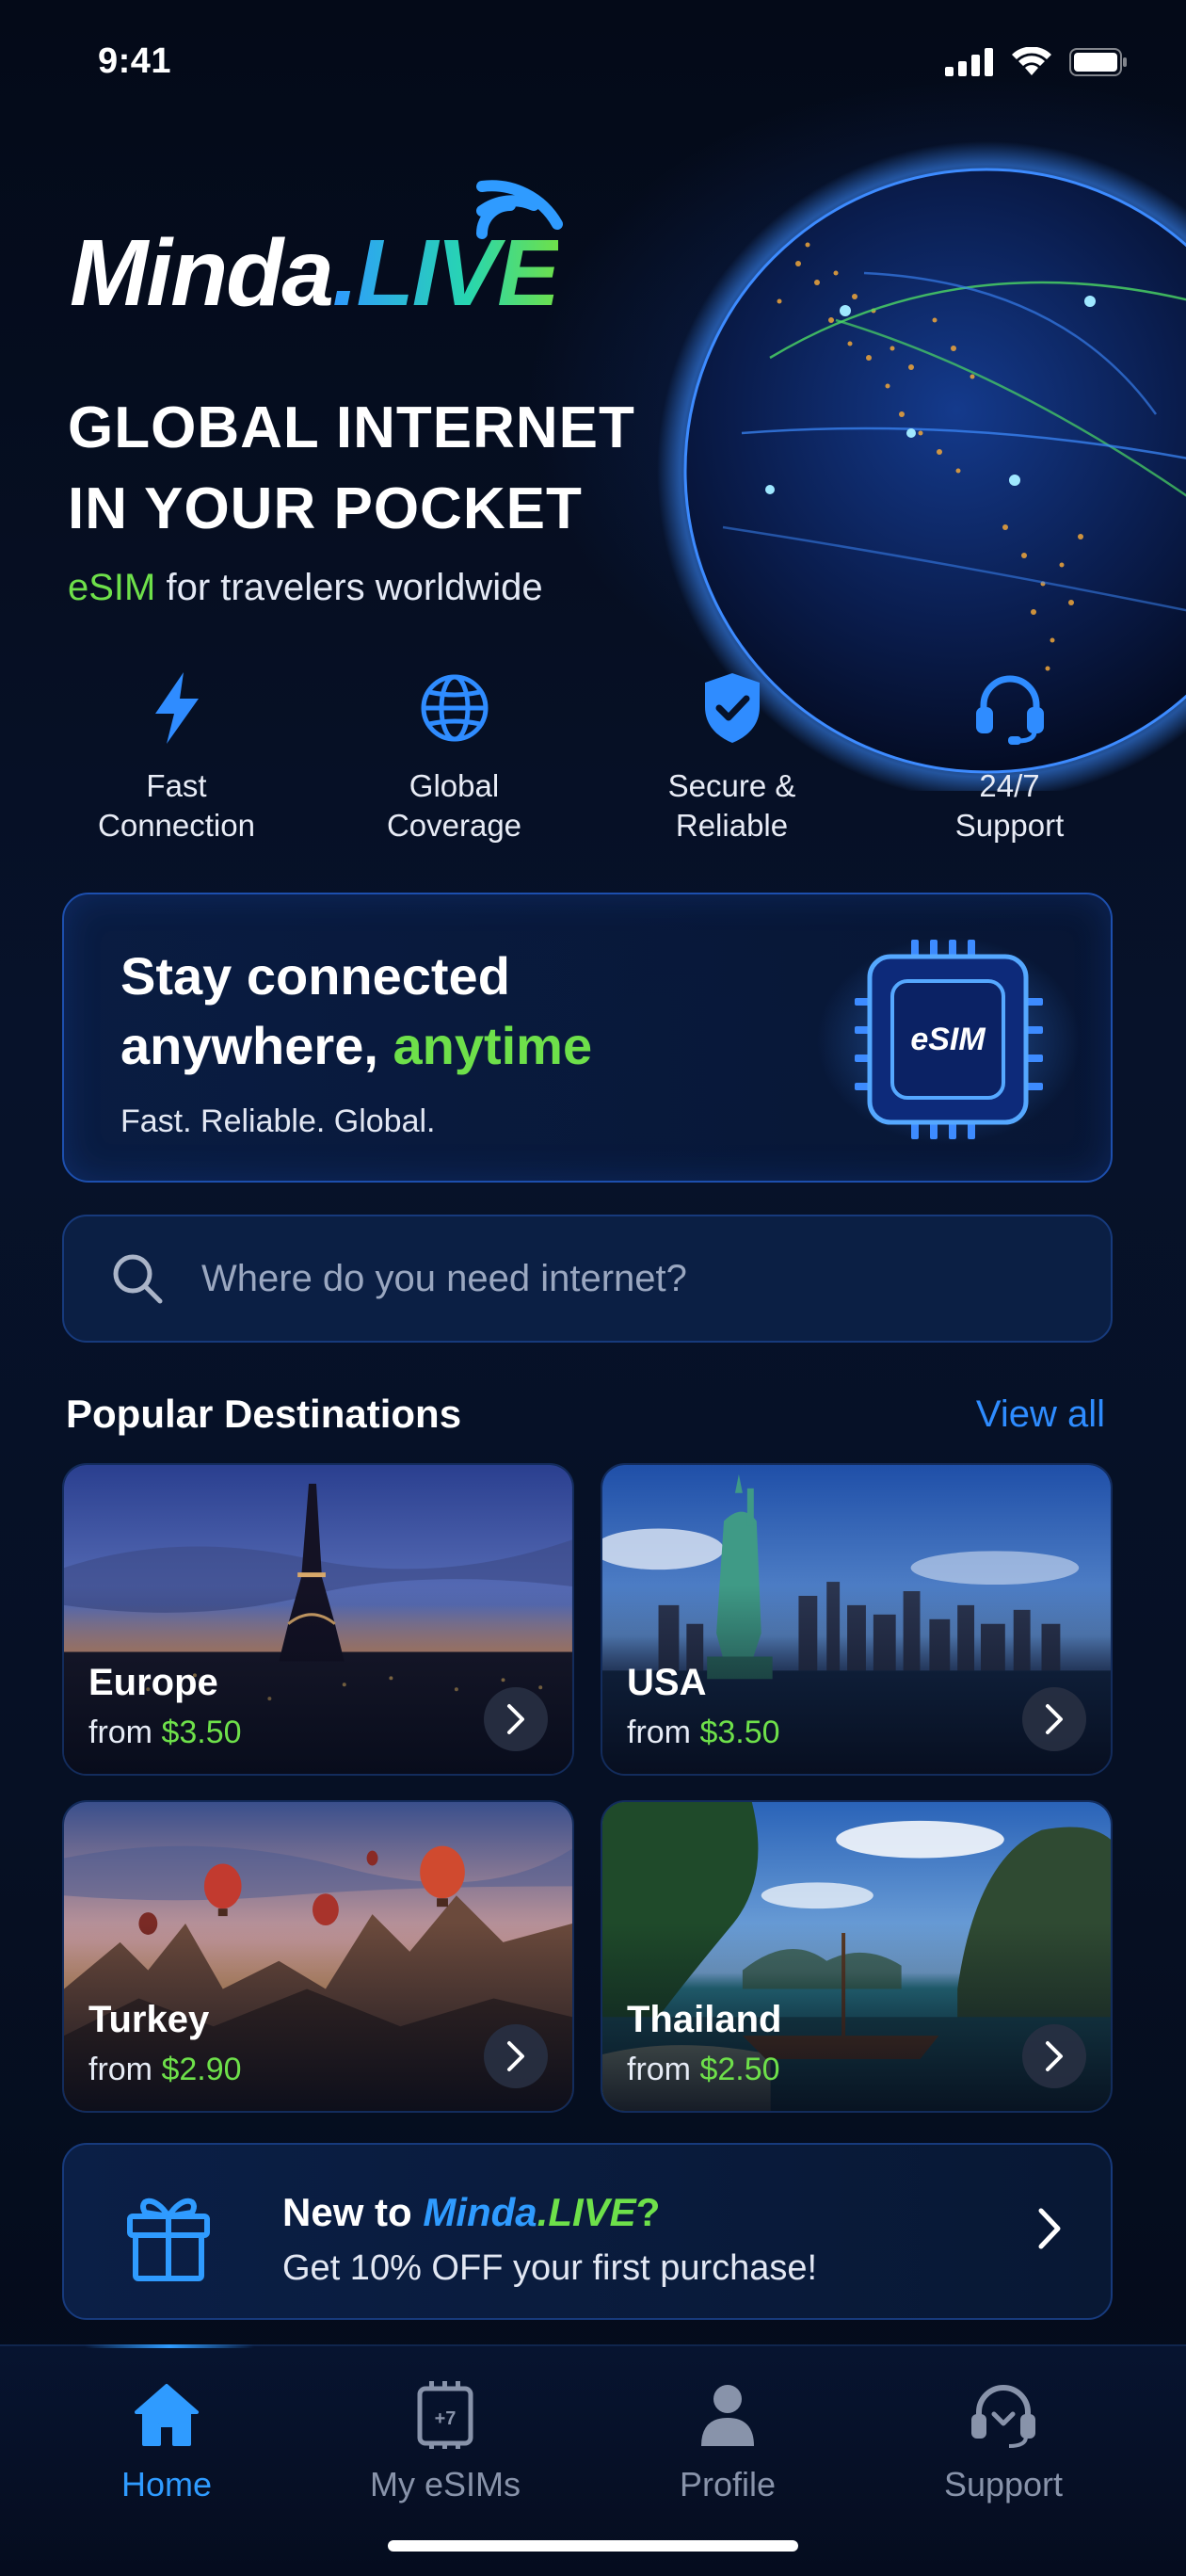 Image resolution: width=1186 pixels, height=2576 pixels. What do you see at coordinates (315, 976) in the screenshot?
I see `promo-title-line1: Stay connected` at bounding box center [315, 976].